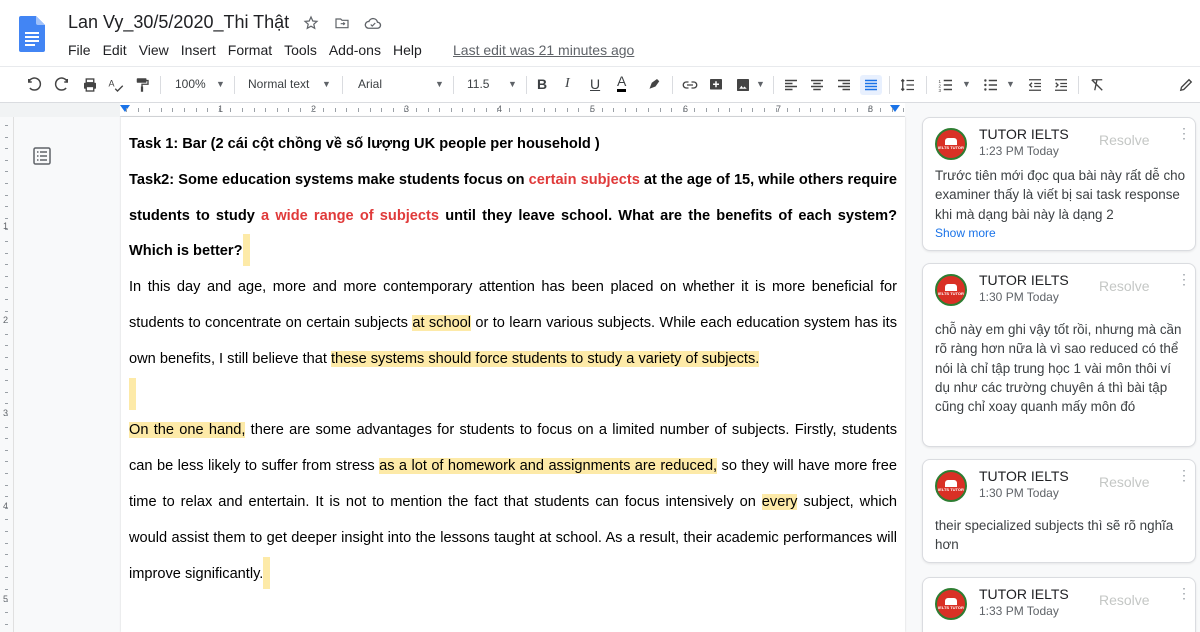  Describe the element at coordinates (817, 85) in the screenshot. I see `align-center-icon` at that location.